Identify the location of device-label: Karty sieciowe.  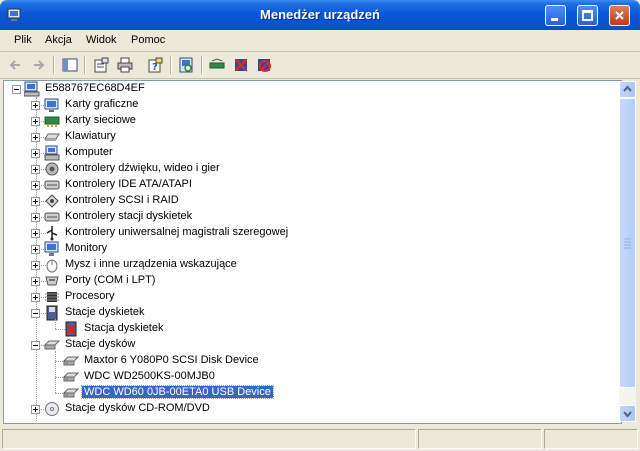
(100, 120).